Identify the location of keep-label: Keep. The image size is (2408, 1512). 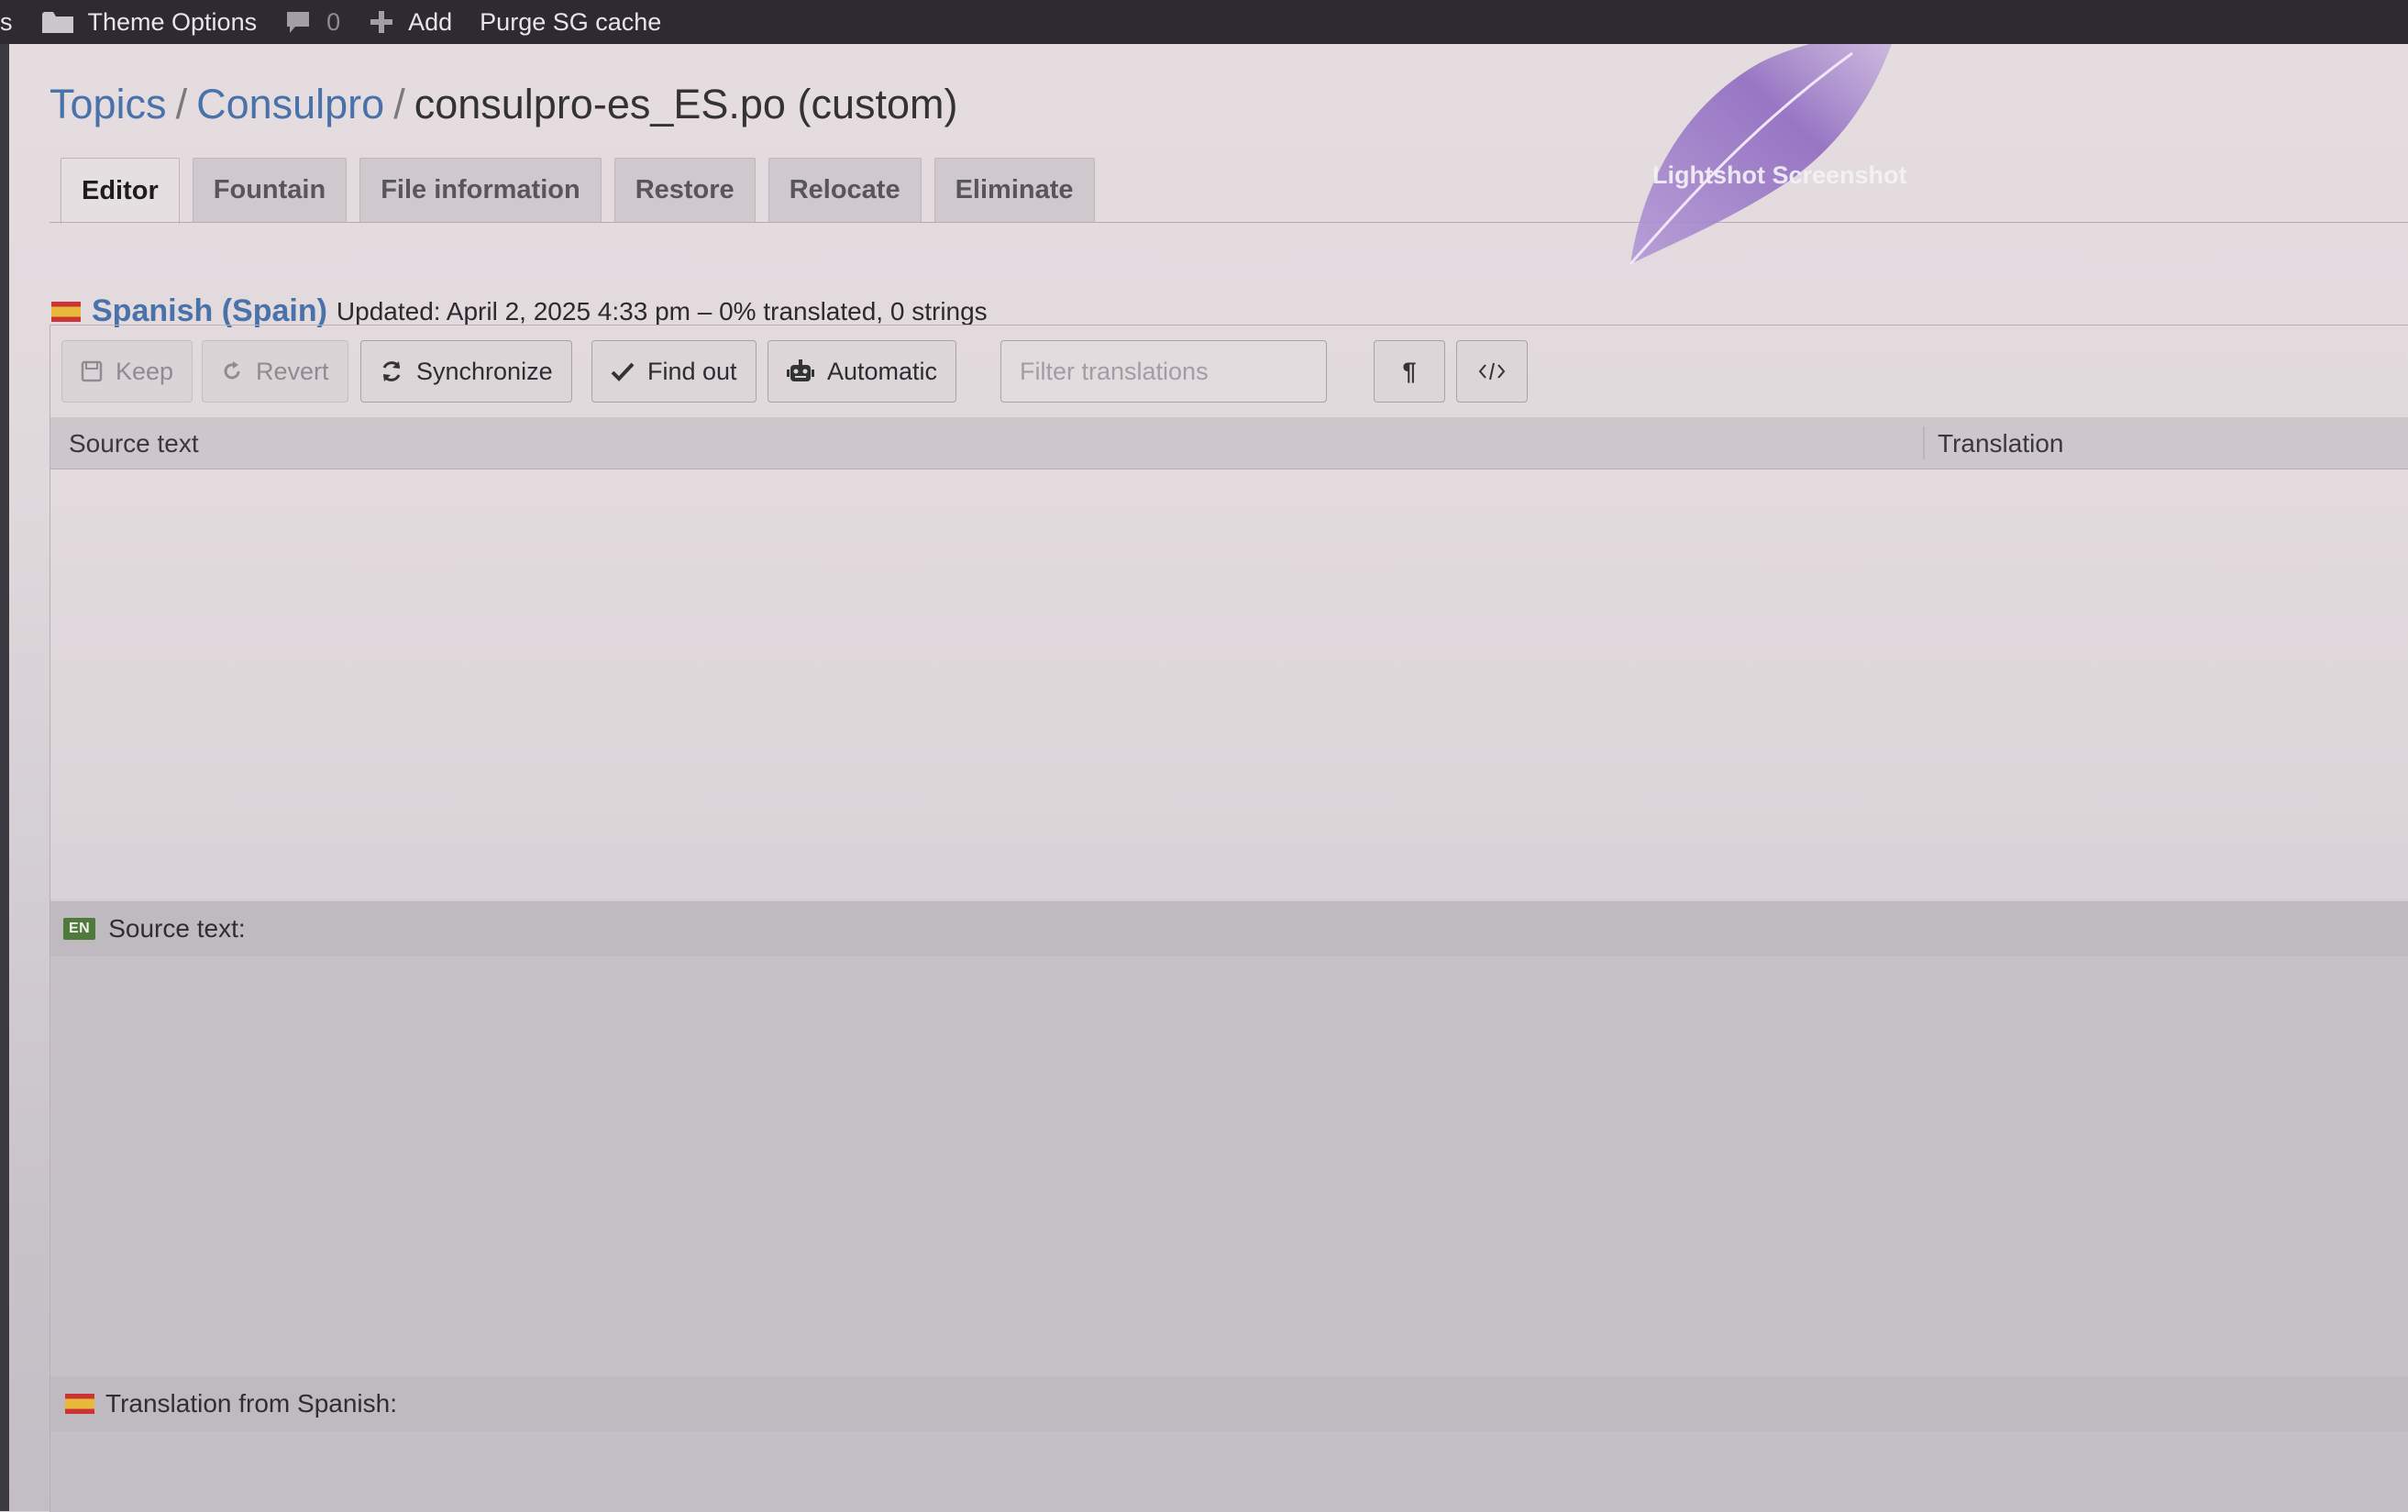
(145, 371).